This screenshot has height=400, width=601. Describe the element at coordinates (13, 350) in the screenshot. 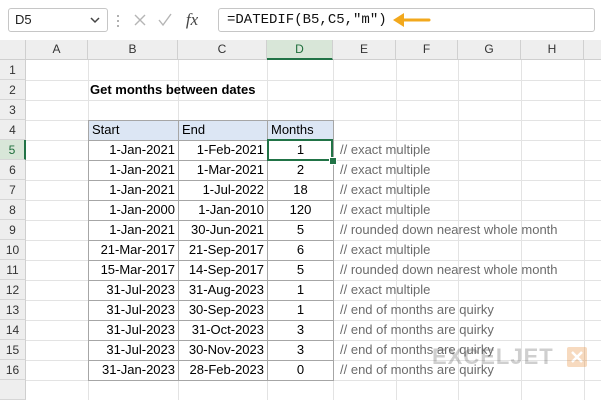

I see `row-header-15: 15` at that location.